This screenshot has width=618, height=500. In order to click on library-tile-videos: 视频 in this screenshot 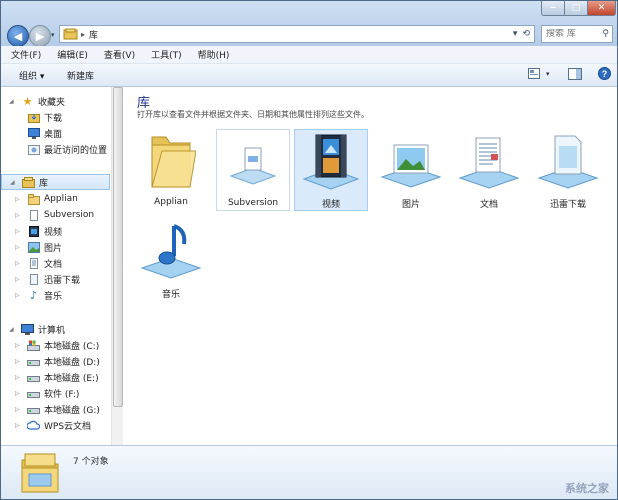, I will do `click(331, 170)`.